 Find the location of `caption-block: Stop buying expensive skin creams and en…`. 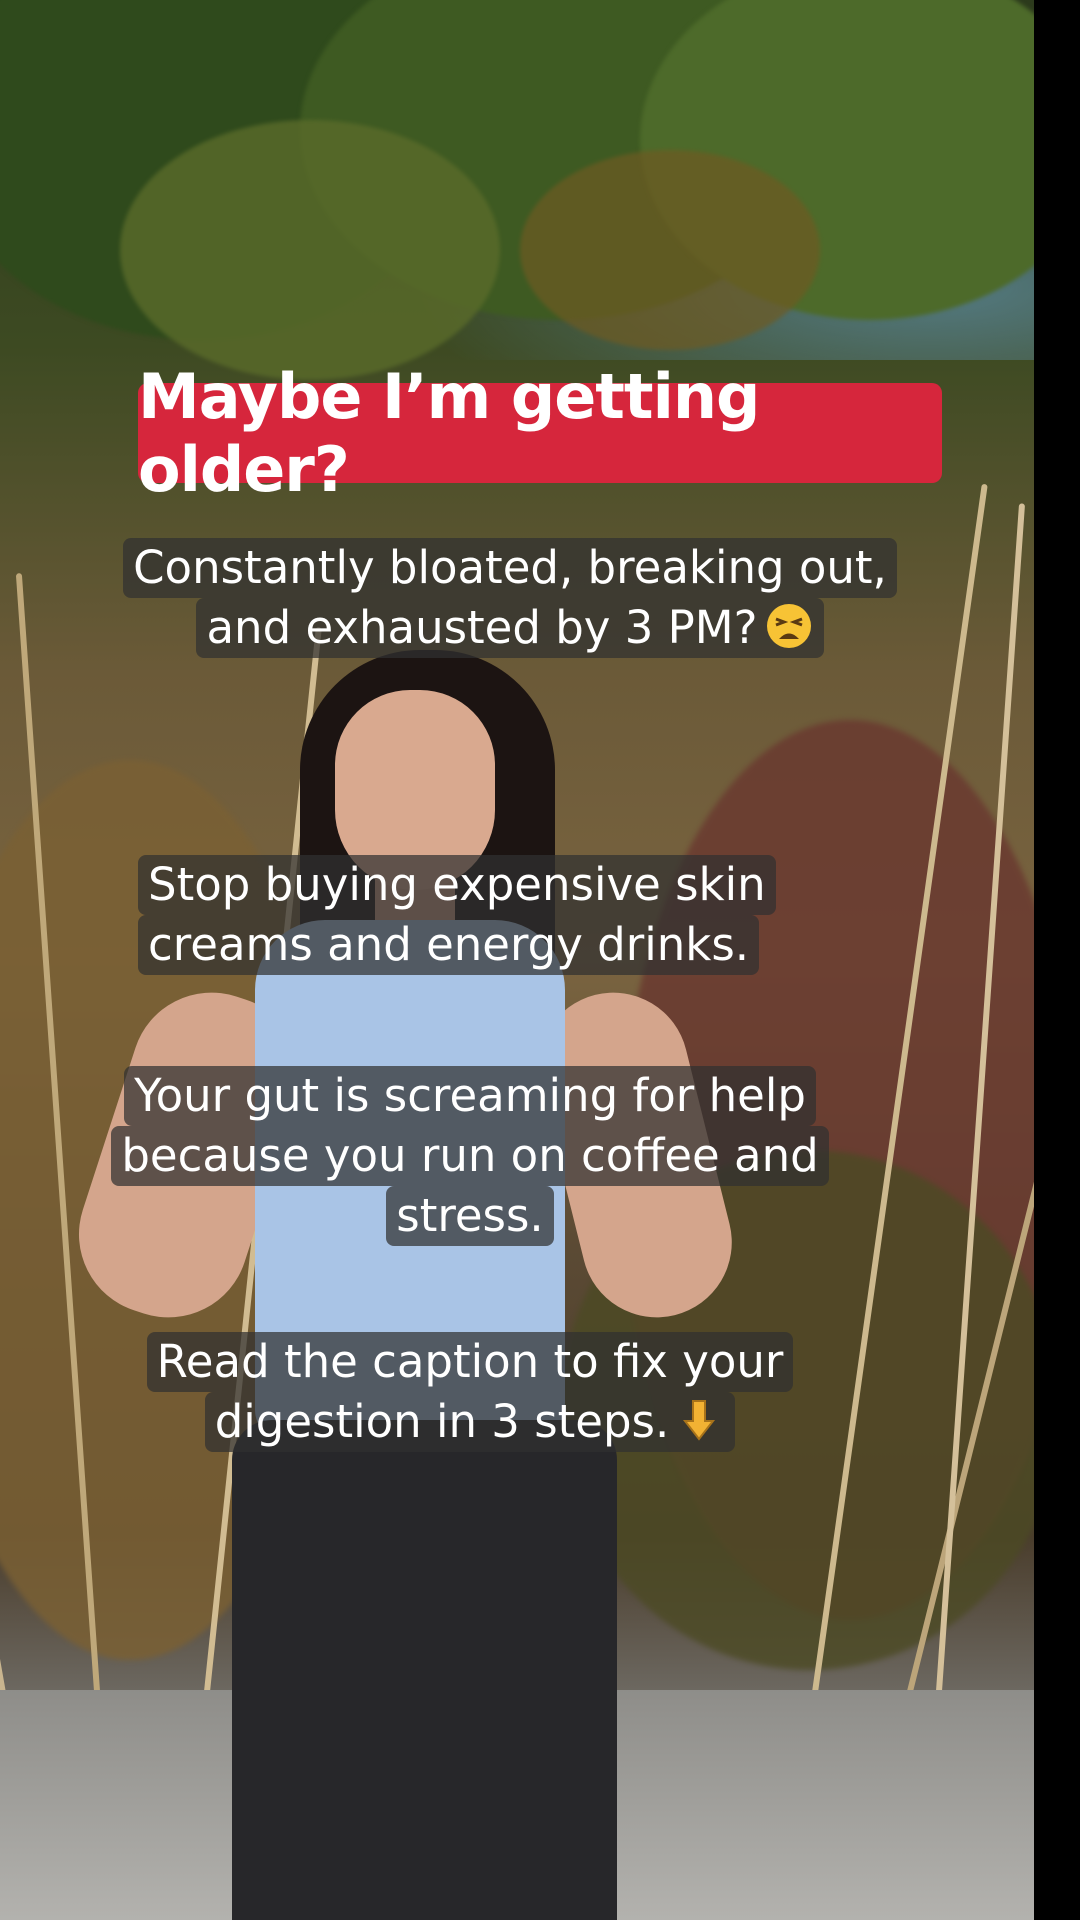

caption-block: Stop buying expensive skin creams and en… is located at coordinates (478, 915).